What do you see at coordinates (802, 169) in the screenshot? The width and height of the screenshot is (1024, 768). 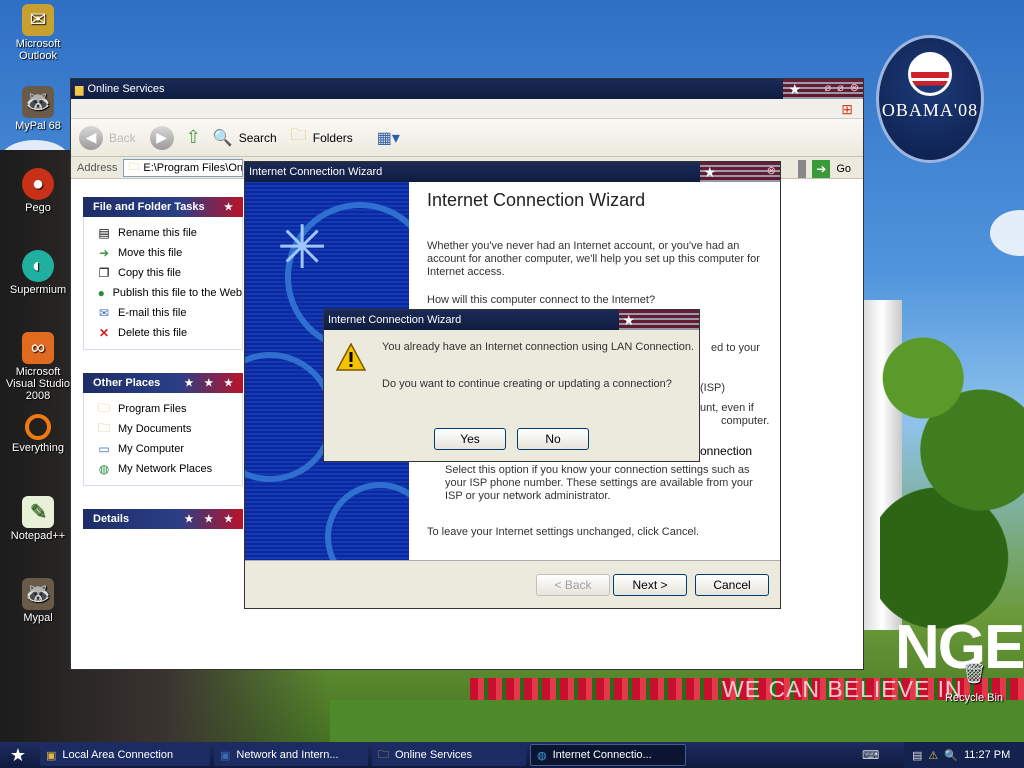 I see `address-dropdown` at bounding box center [802, 169].